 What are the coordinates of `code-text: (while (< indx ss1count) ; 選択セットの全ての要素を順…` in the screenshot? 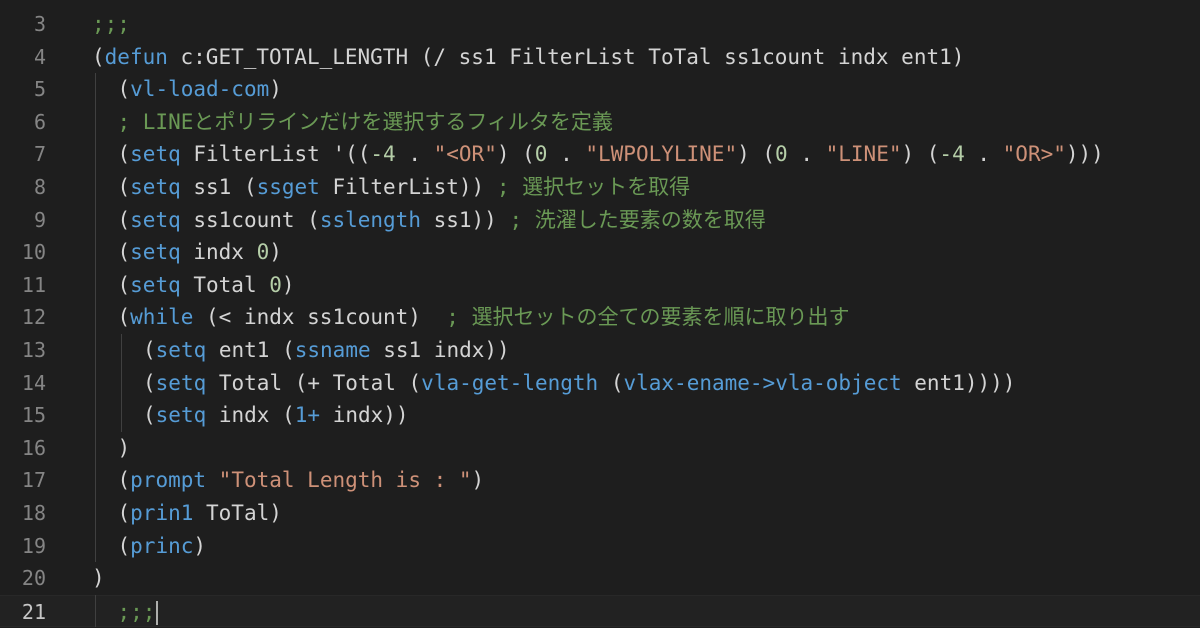 It's located at (484, 317).